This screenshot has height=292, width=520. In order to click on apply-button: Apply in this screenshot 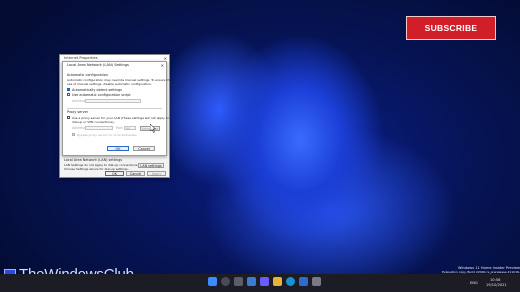, I will do `click(156, 173)`.